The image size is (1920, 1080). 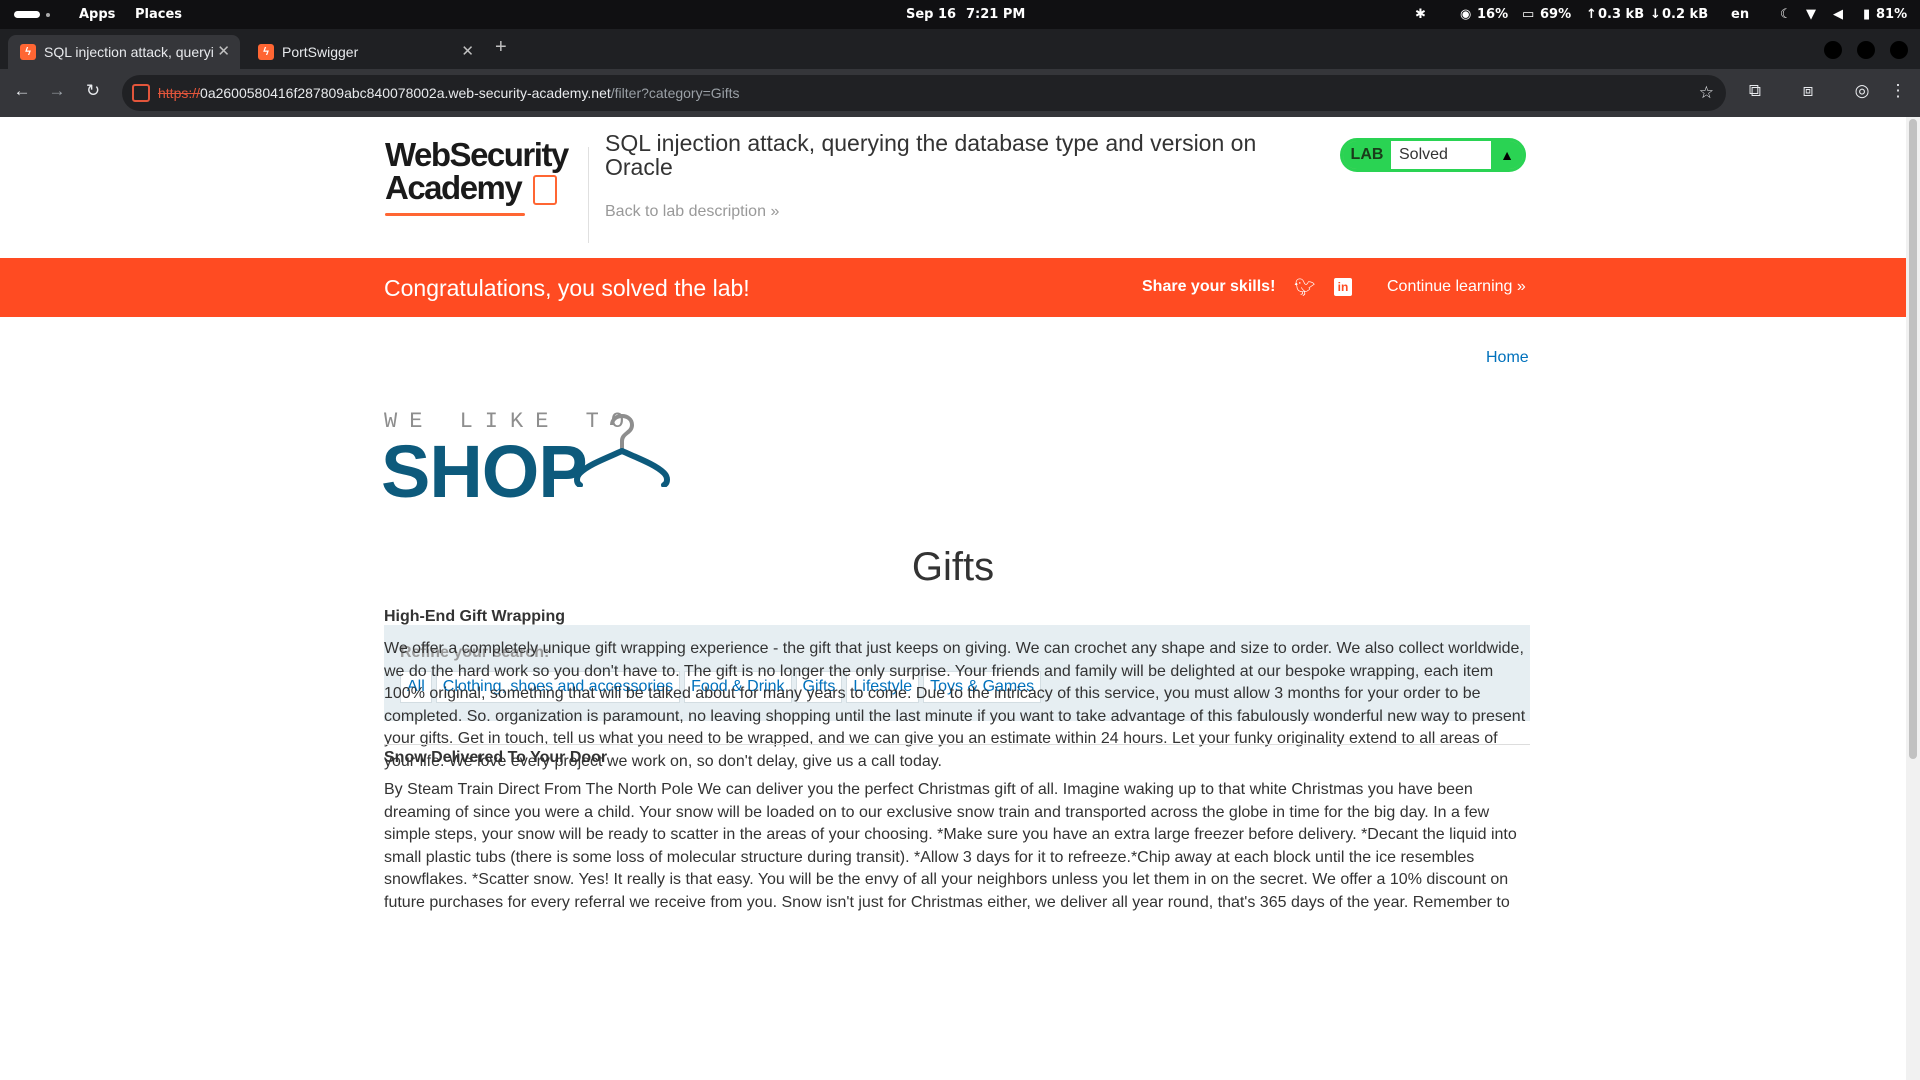 What do you see at coordinates (567, 288) in the screenshot?
I see `congratulations-message: Congratulations, you solved the lab!` at bounding box center [567, 288].